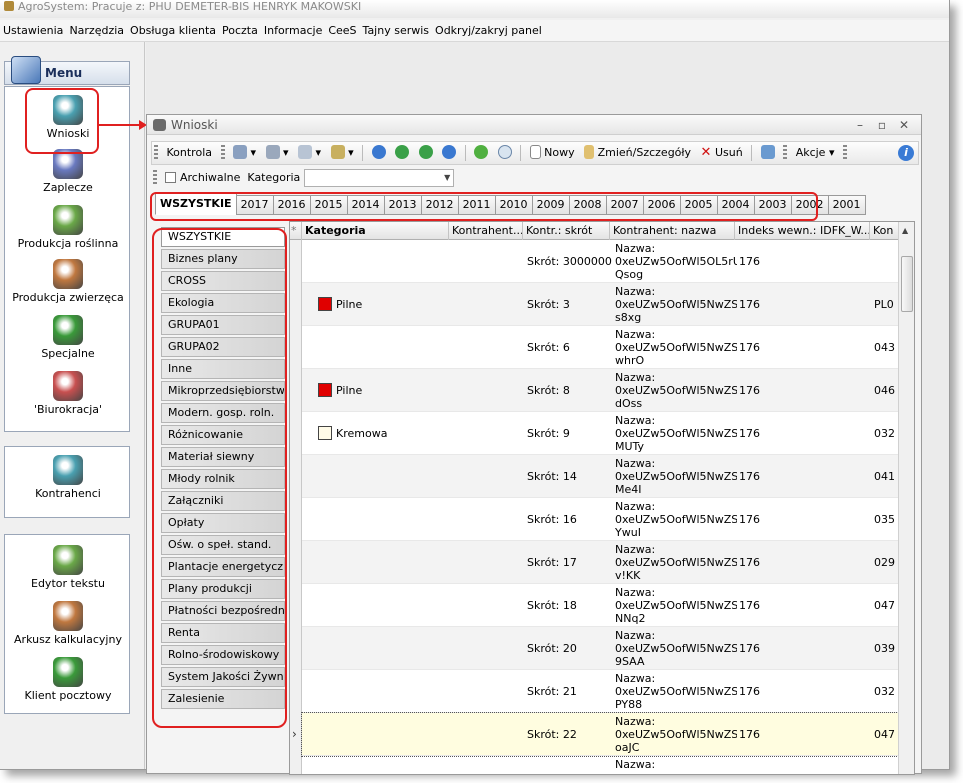 The image size is (963, 783). What do you see at coordinates (396, 31) in the screenshot?
I see `menu-tajny-serwis: Tajny serwis` at bounding box center [396, 31].